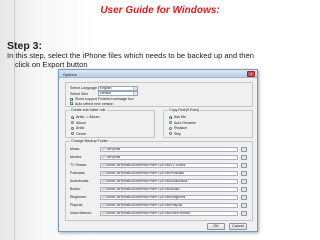 This screenshot has width=320, height=240. Describe the element at coordinates (106, 93) in the screenshot. I see `skin-value: Default` at that location.